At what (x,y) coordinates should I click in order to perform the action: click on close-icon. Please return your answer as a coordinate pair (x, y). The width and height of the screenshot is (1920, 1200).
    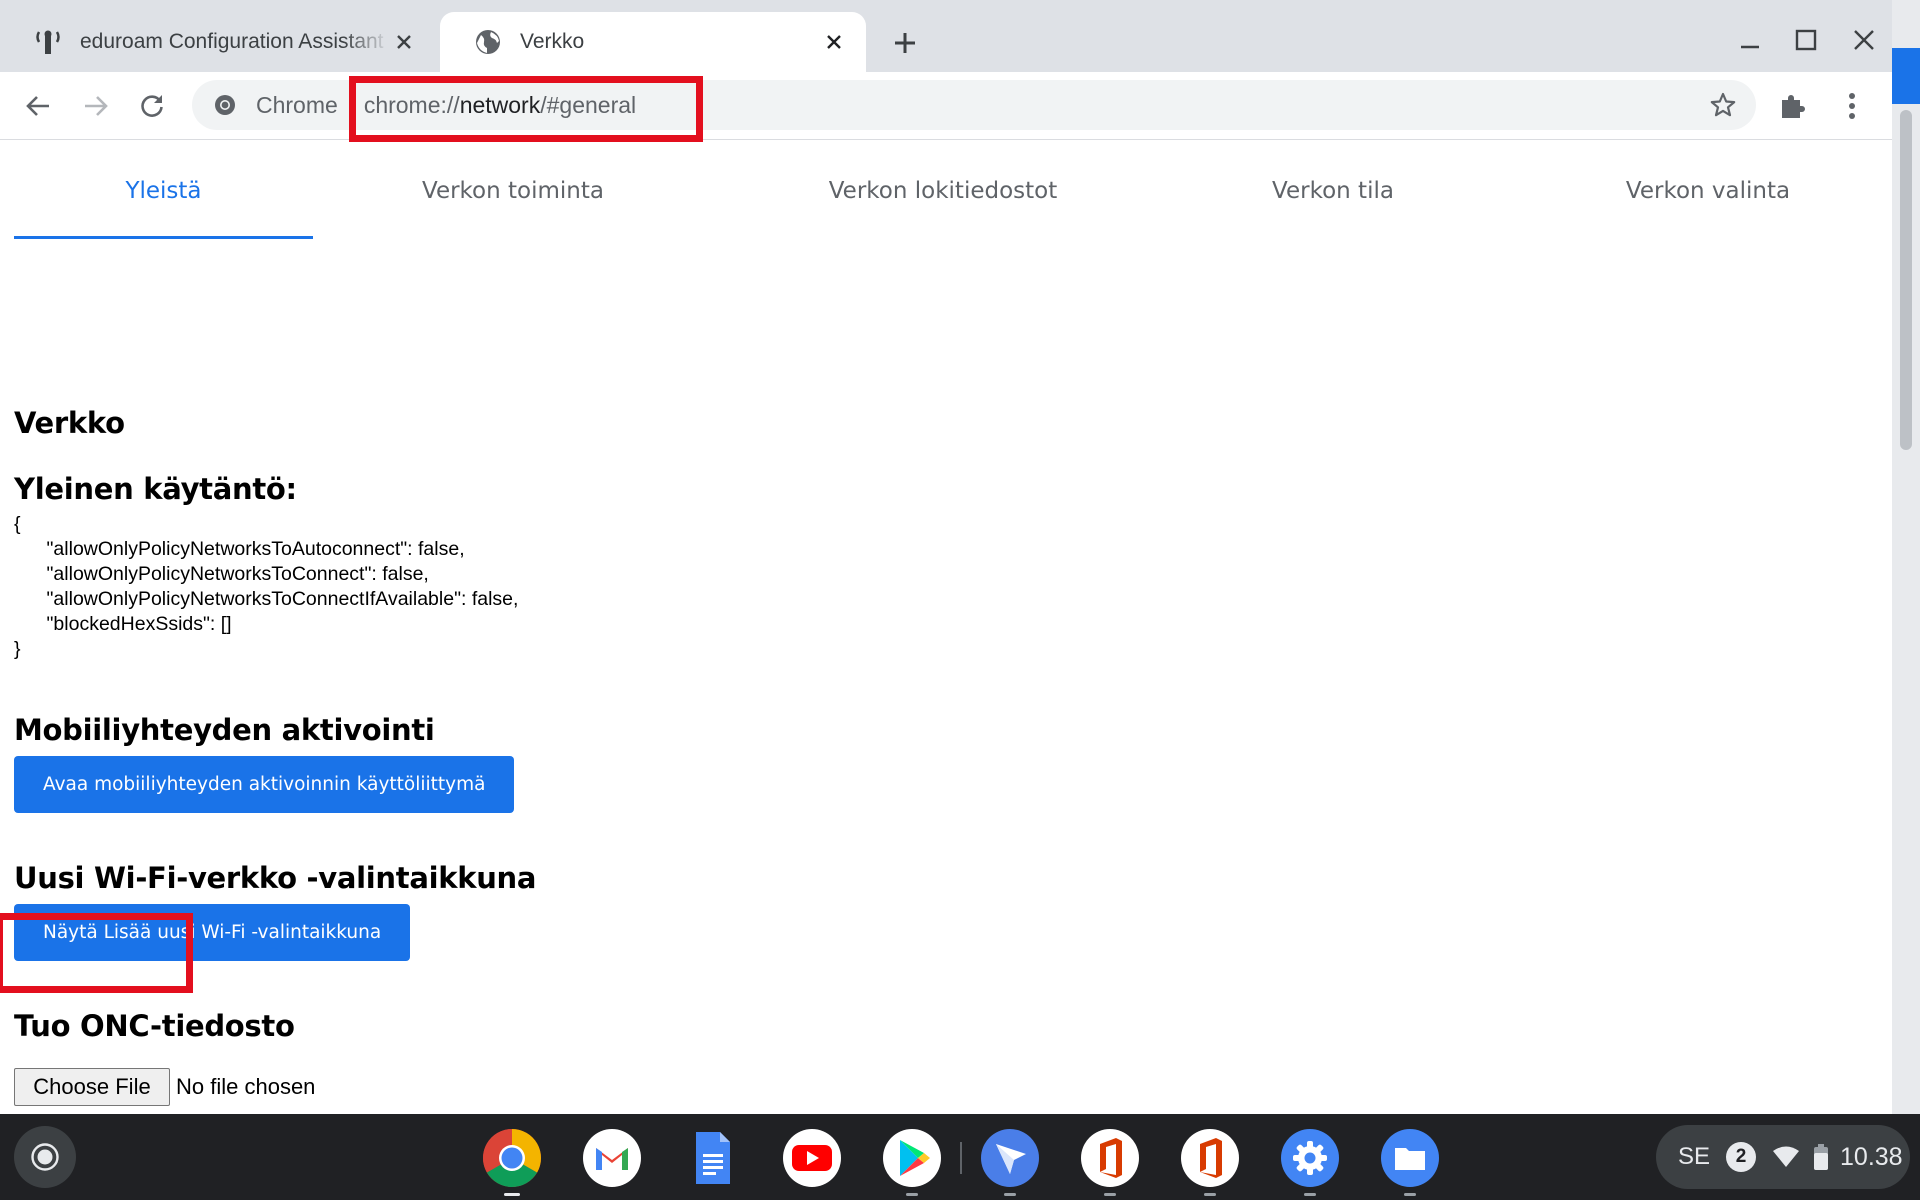
    Looking at the image, I should click on (1864, 40).